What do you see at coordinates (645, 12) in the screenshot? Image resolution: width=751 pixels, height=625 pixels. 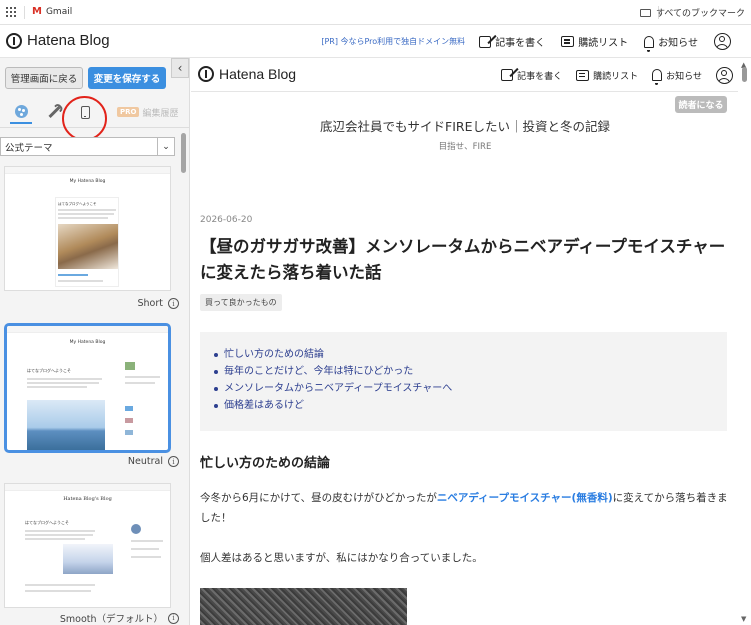 I see `folder-icon` at bounding box center [645, 12].